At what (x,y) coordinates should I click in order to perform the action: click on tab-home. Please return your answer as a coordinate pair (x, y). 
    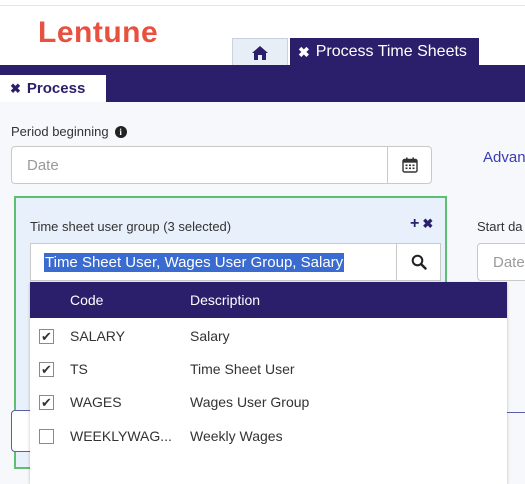
    Looking at the image, I should click on (260, 52).